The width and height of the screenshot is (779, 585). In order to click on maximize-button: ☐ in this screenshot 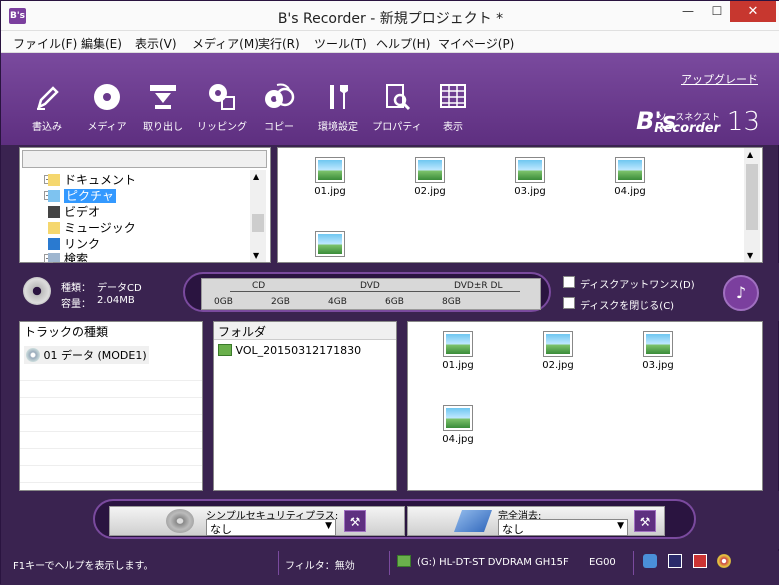, I will do `click(717, 11)`.